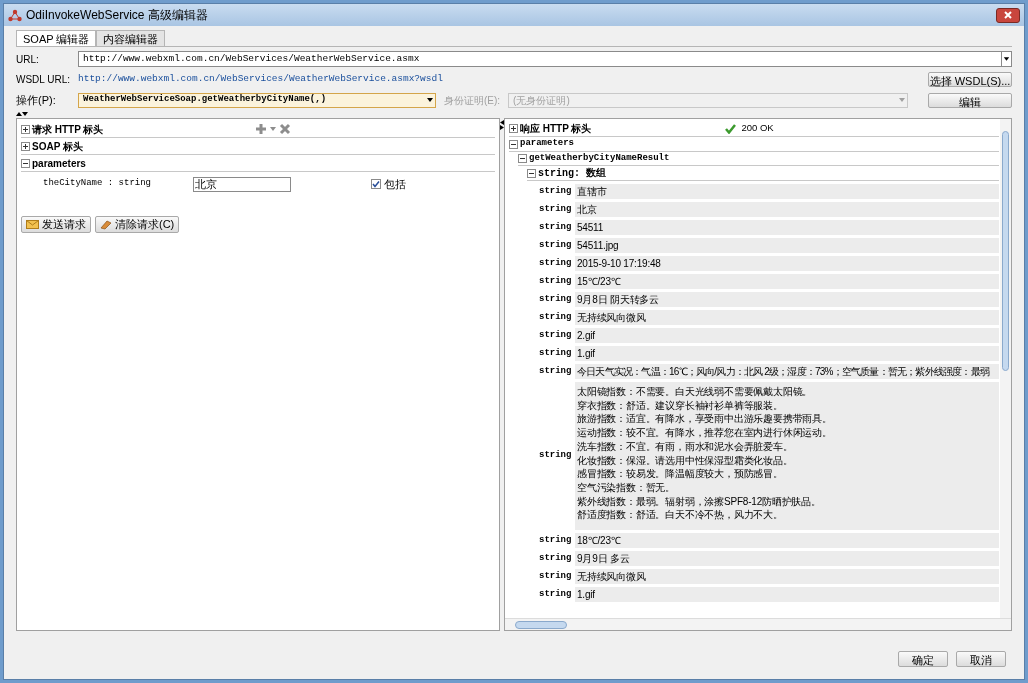  I want to click on wsdl-link: http://www.webxml.com.cn/WebServices/WeatherWebService.asmx?wsdl, so click(260, 79).